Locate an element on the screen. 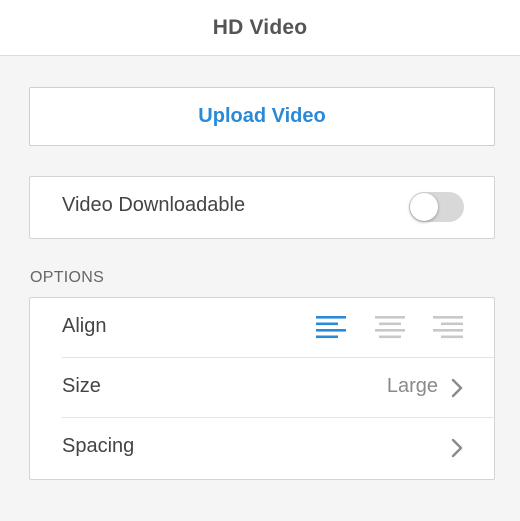 This screenshot has height=521, width=520. spacing-label: Spacing is located at coordinates (98, 446).